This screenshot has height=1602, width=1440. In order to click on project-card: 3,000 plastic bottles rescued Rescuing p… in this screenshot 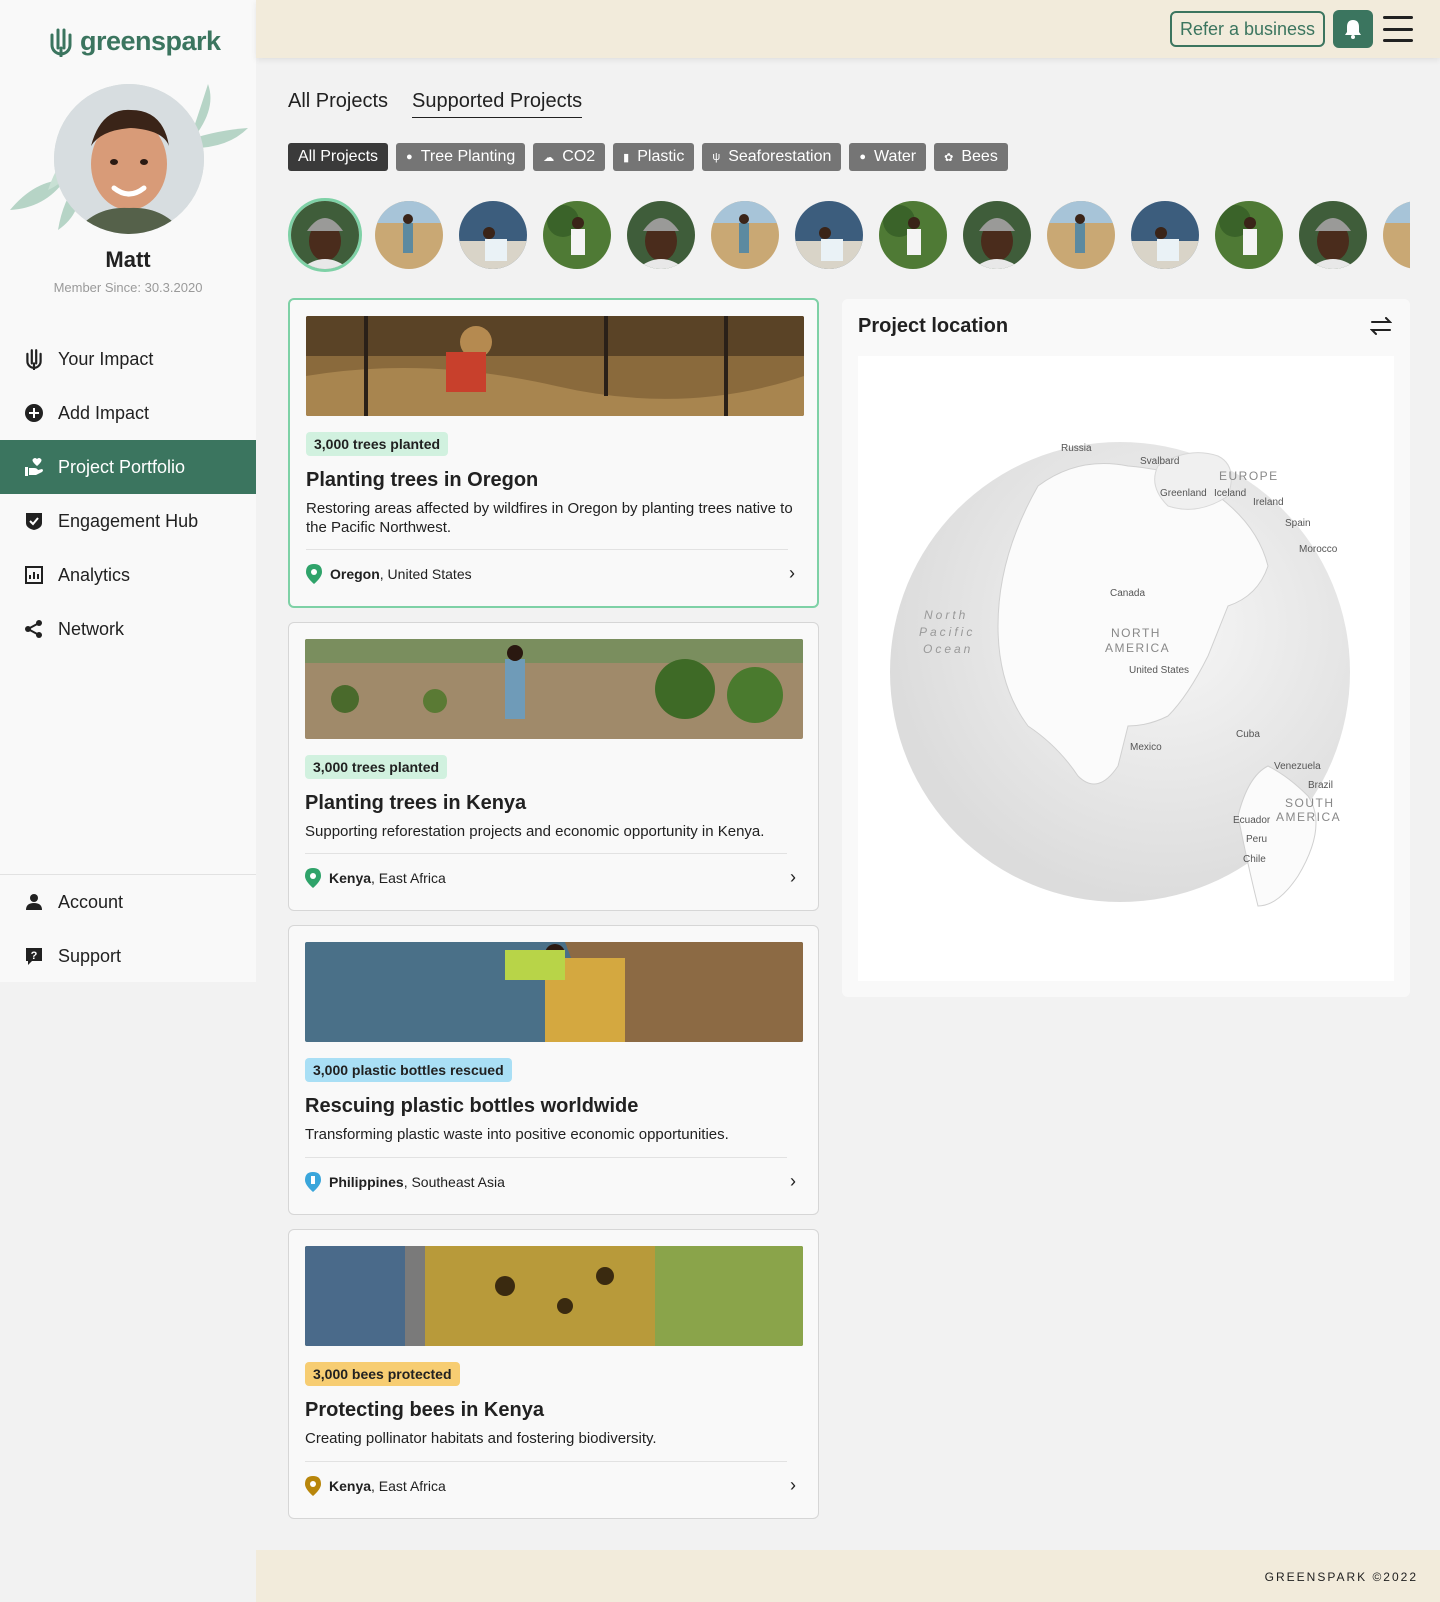, I will do `click(553, 1070)`.